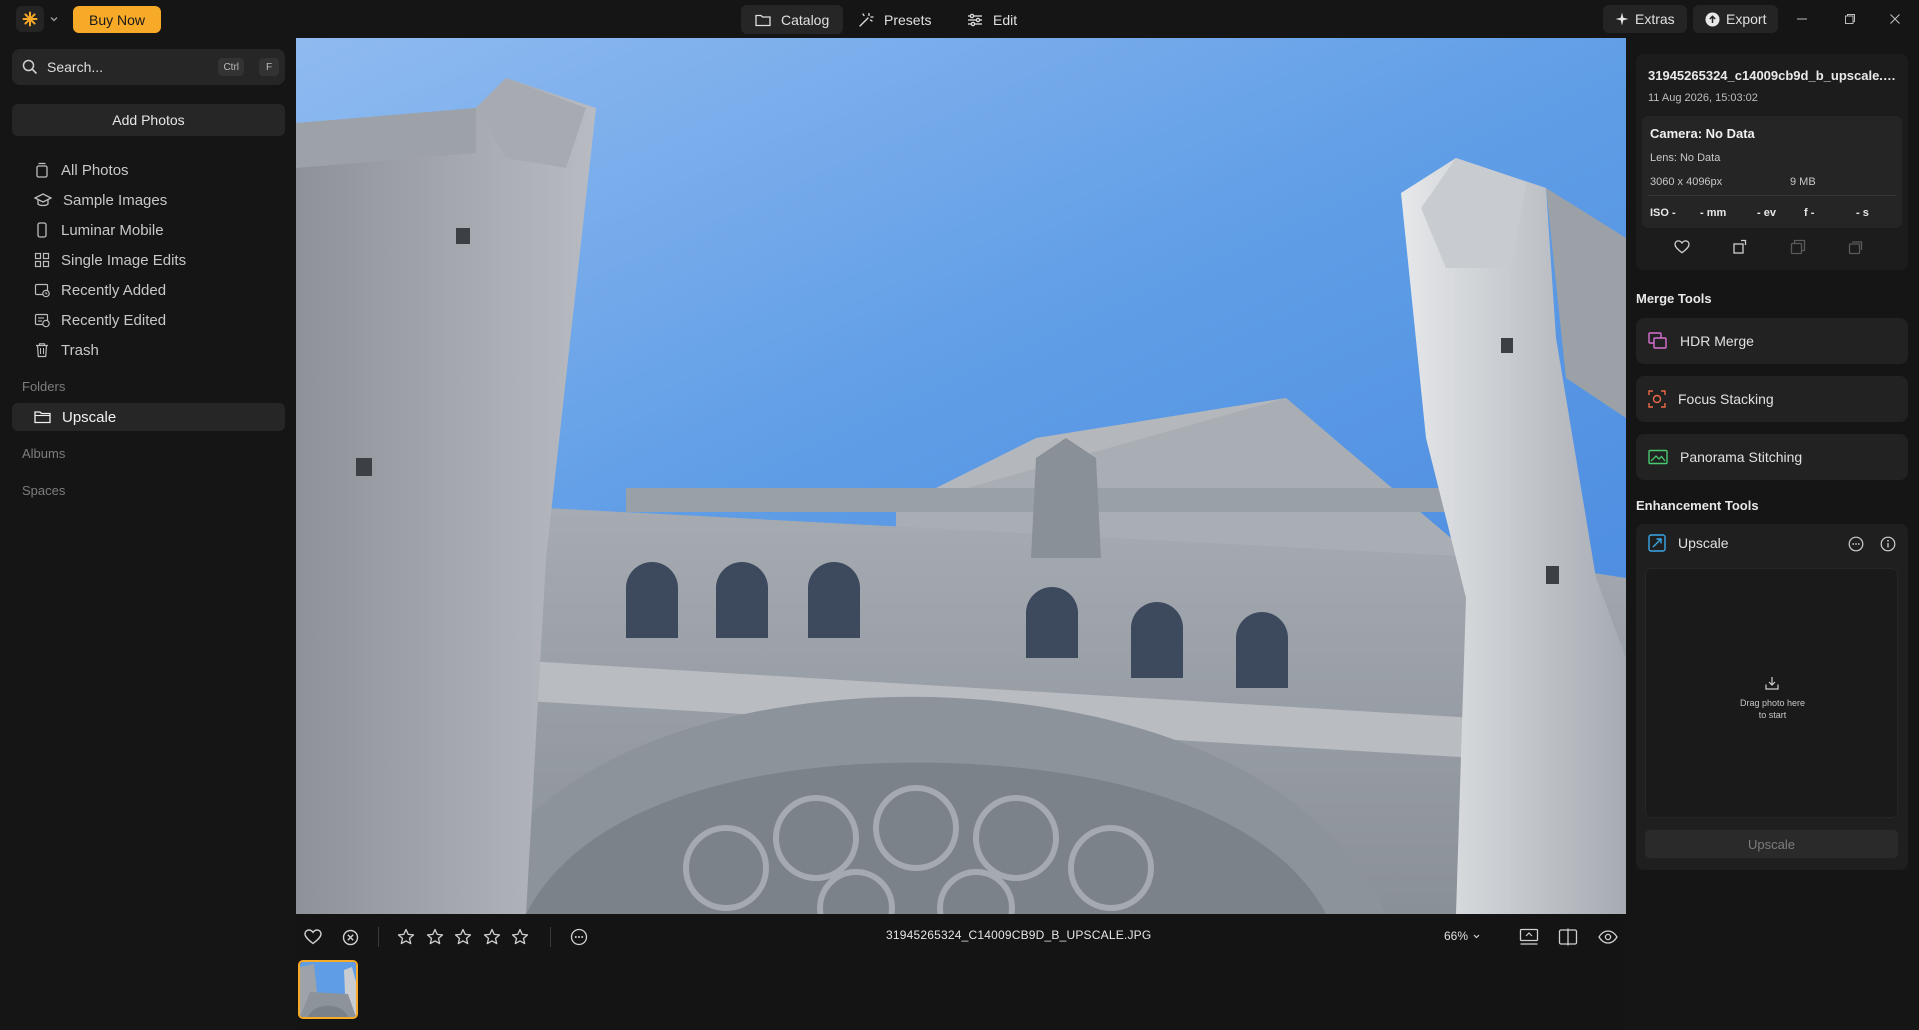  Describe the element at coordinates (1895, 19) in the screenshot. I see `close-button` at that location.